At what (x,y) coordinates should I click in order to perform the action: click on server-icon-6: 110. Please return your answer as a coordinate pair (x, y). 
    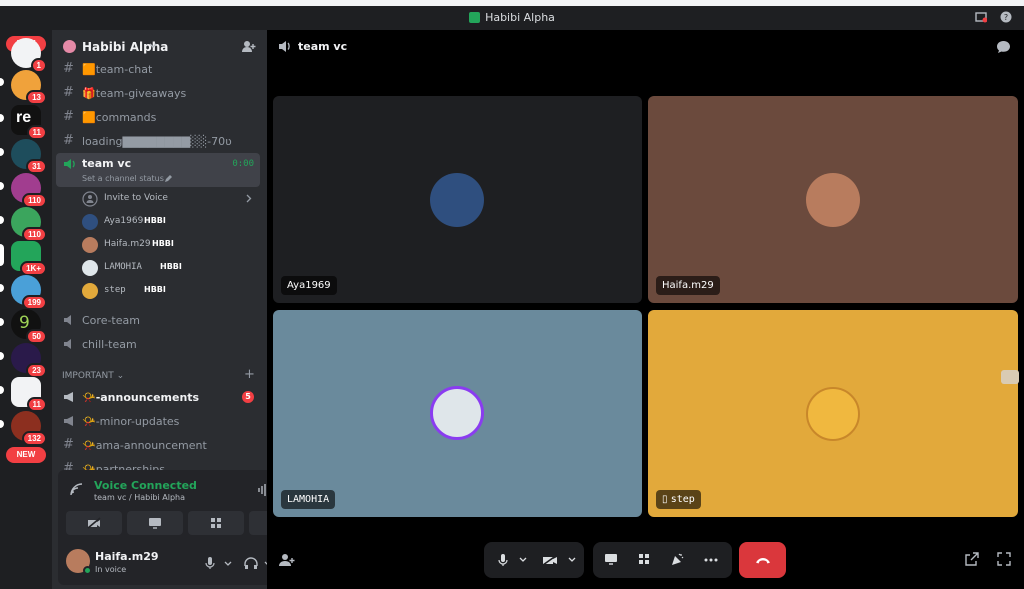
    Looking at the image, I should click on (29, 224).